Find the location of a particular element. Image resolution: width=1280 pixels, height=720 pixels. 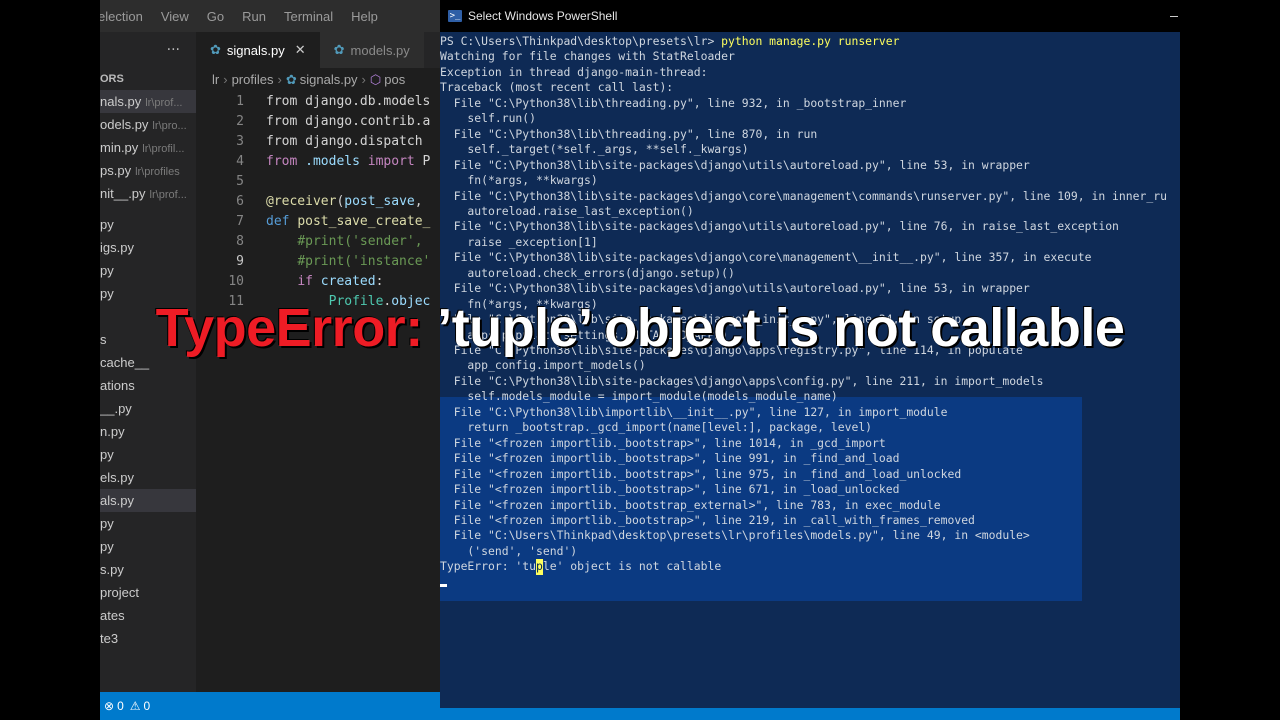

breadcrumb-profiles: profiles is located at coordinates (253, 79).